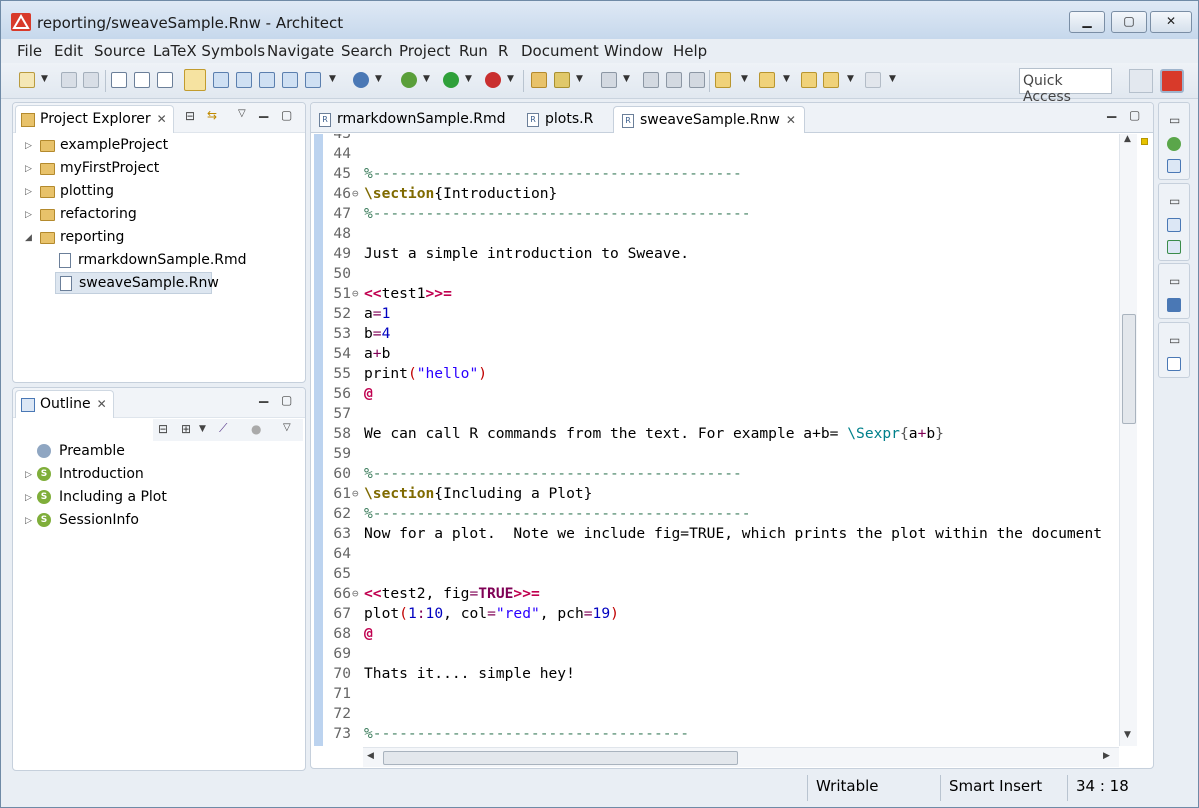  What do you see at coordinates (1129, 369) in the screenshot?
I see `vertical-scroll-thumb` at bounding box center [1129, 369].